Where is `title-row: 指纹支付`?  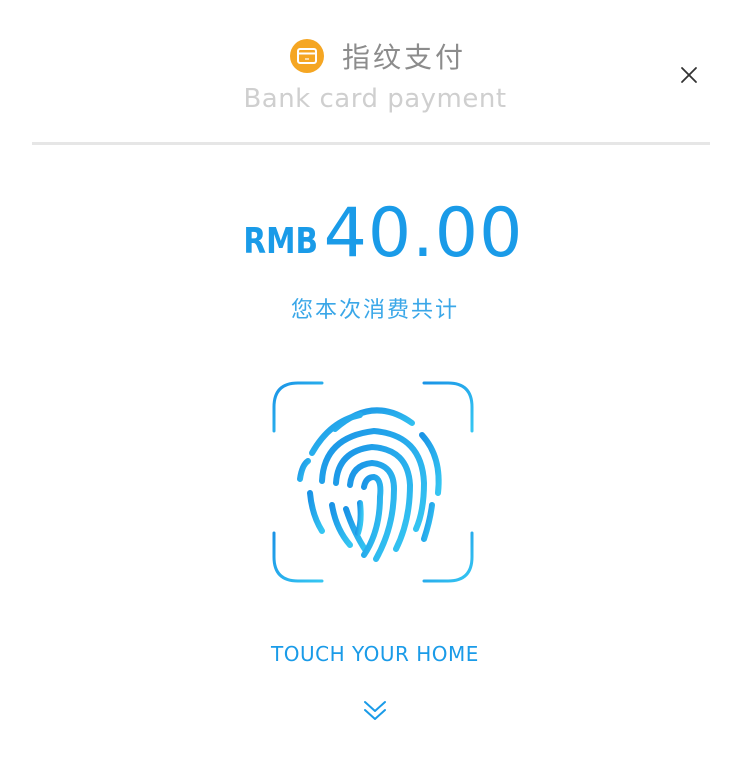
title-row: 指纹支付 is located at coordinates (375, 56).